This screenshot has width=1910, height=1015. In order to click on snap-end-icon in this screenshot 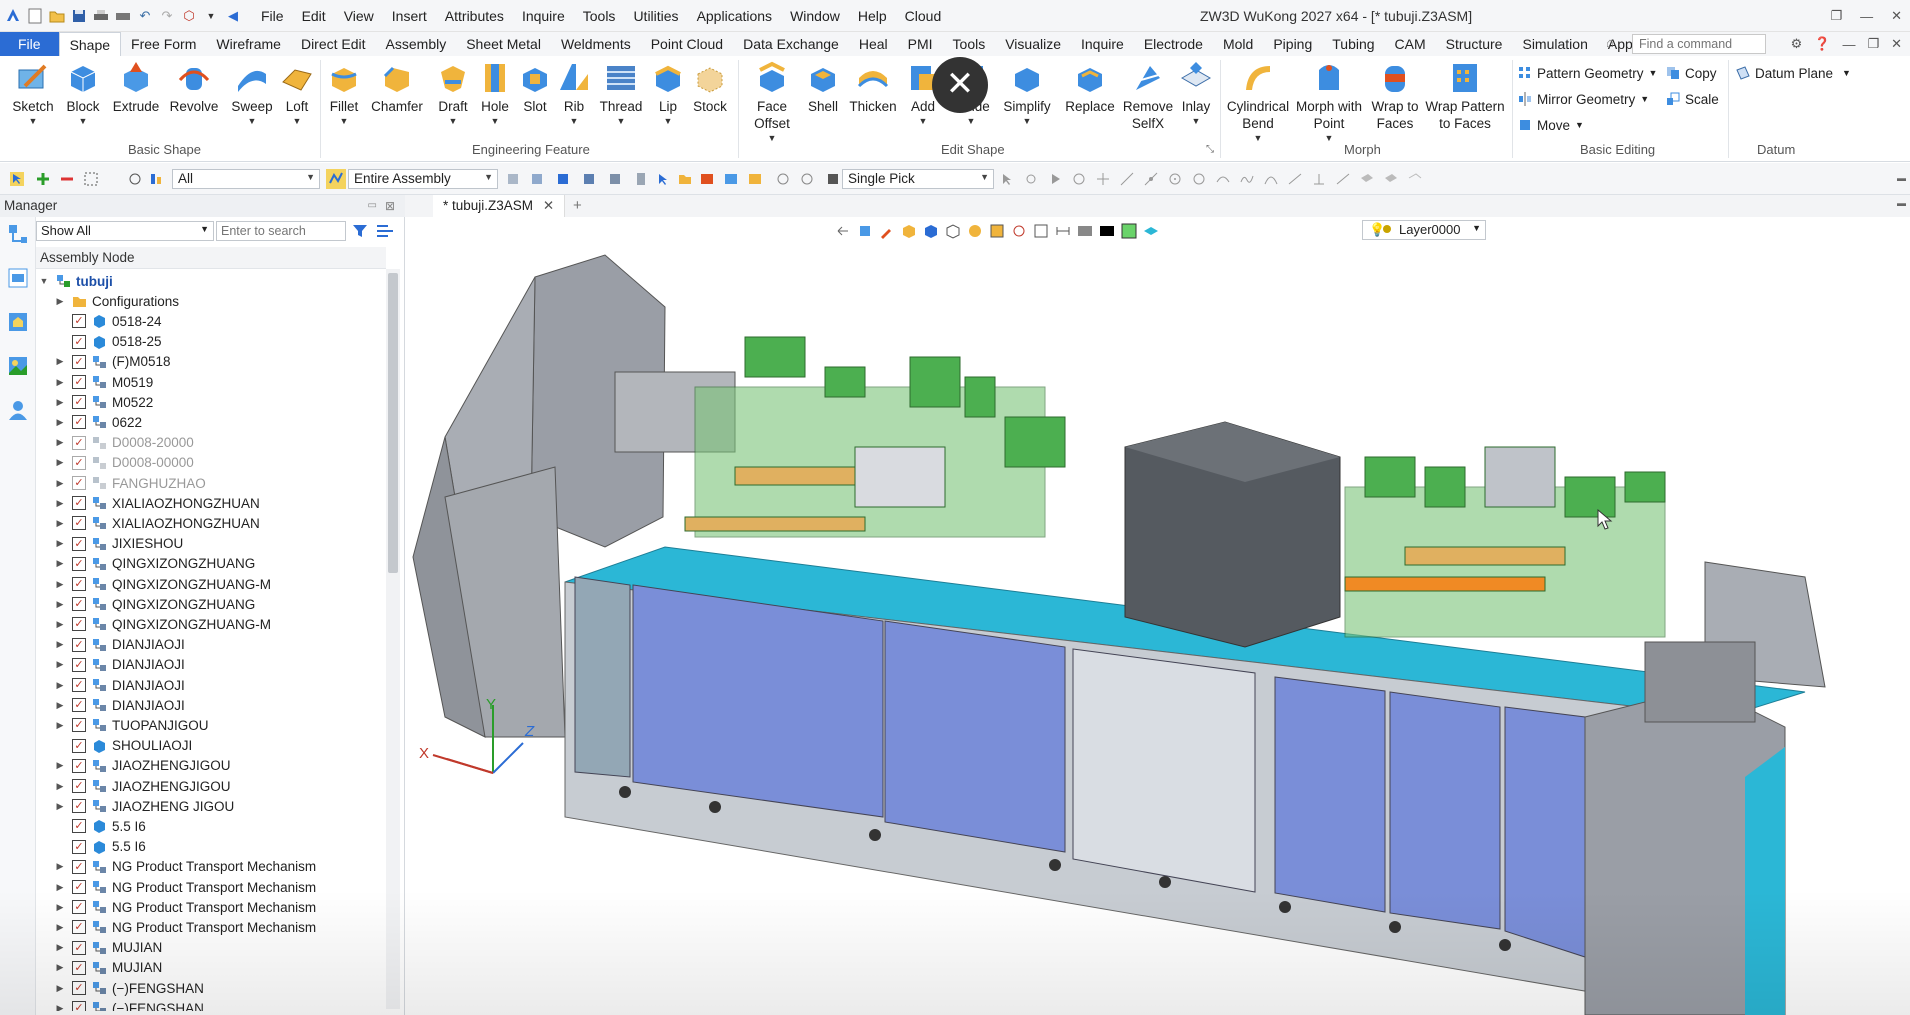, I will do `click(1343, 179)`.